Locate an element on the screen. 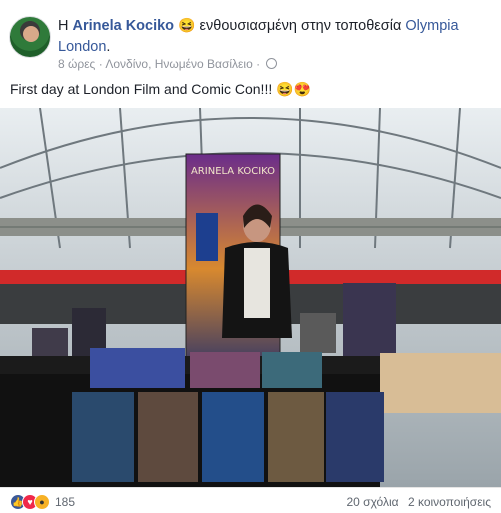  feeling-text: ενθουσιασμένη στην τοποθεσία is located at coordinates (300, 26).